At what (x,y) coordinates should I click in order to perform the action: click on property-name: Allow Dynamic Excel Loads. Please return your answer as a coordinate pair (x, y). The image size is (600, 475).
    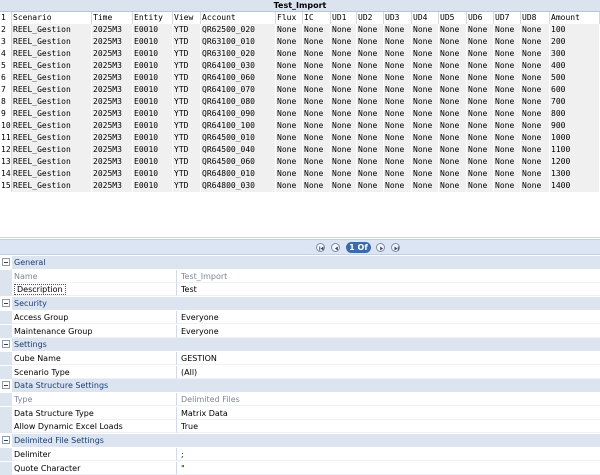
    Looking at the image, I should click on (94, 427).